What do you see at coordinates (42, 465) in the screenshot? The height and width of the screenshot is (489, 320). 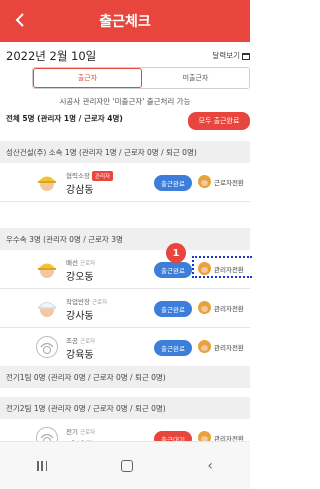 I see `recent-apps-icon` at bounding box center [42, 465].